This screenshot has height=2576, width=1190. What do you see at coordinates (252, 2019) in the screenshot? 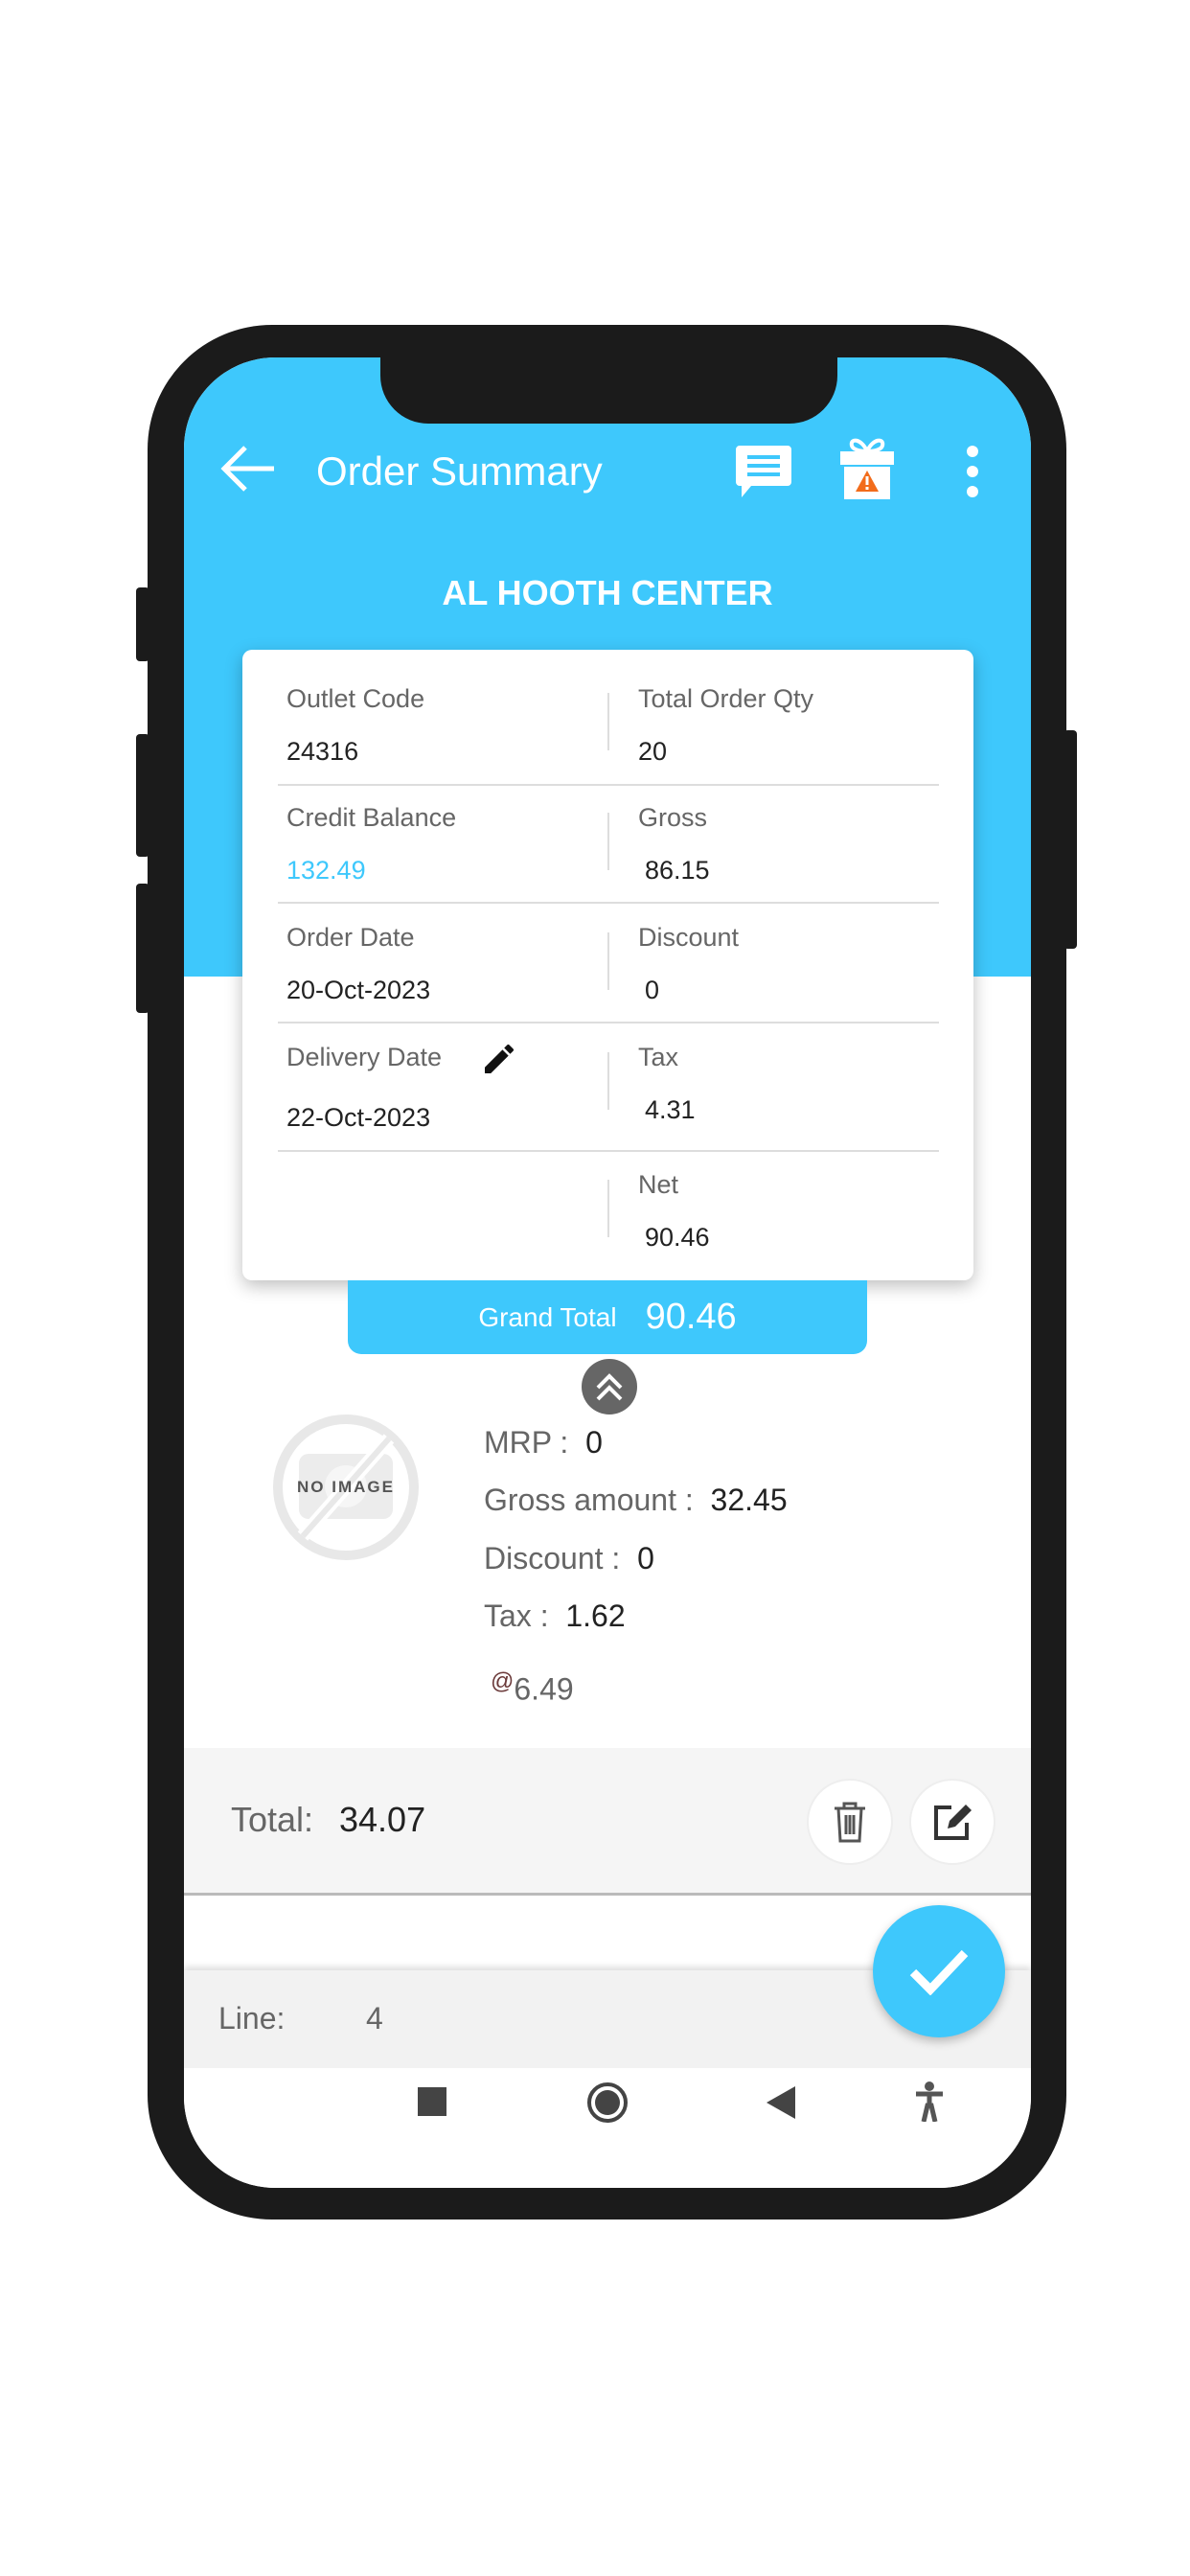
I see `line-label: Line:` at bounding box center [252, 2019].